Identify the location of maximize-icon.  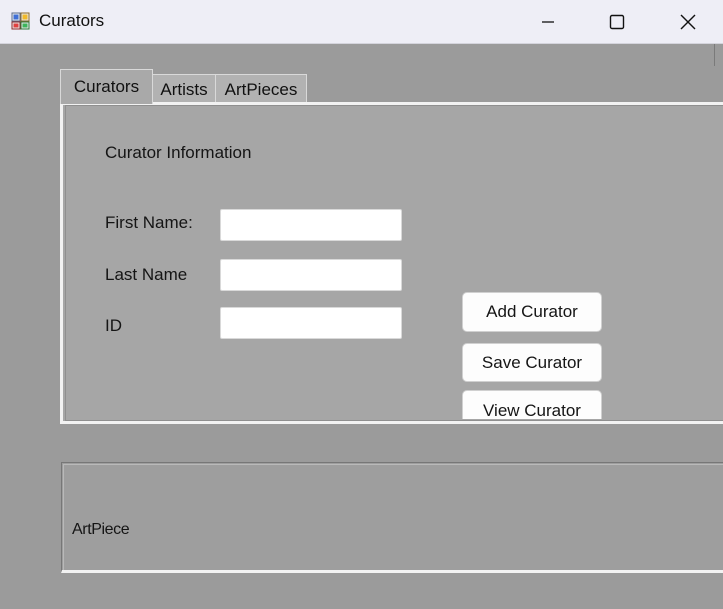
(617, 21).